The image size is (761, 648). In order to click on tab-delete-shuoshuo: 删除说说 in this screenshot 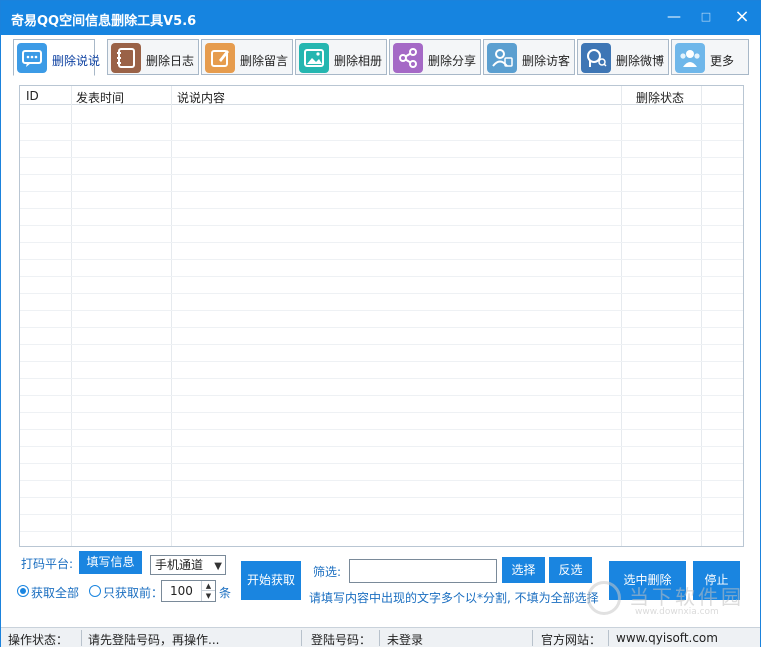, I will do `click(56, 57)`.